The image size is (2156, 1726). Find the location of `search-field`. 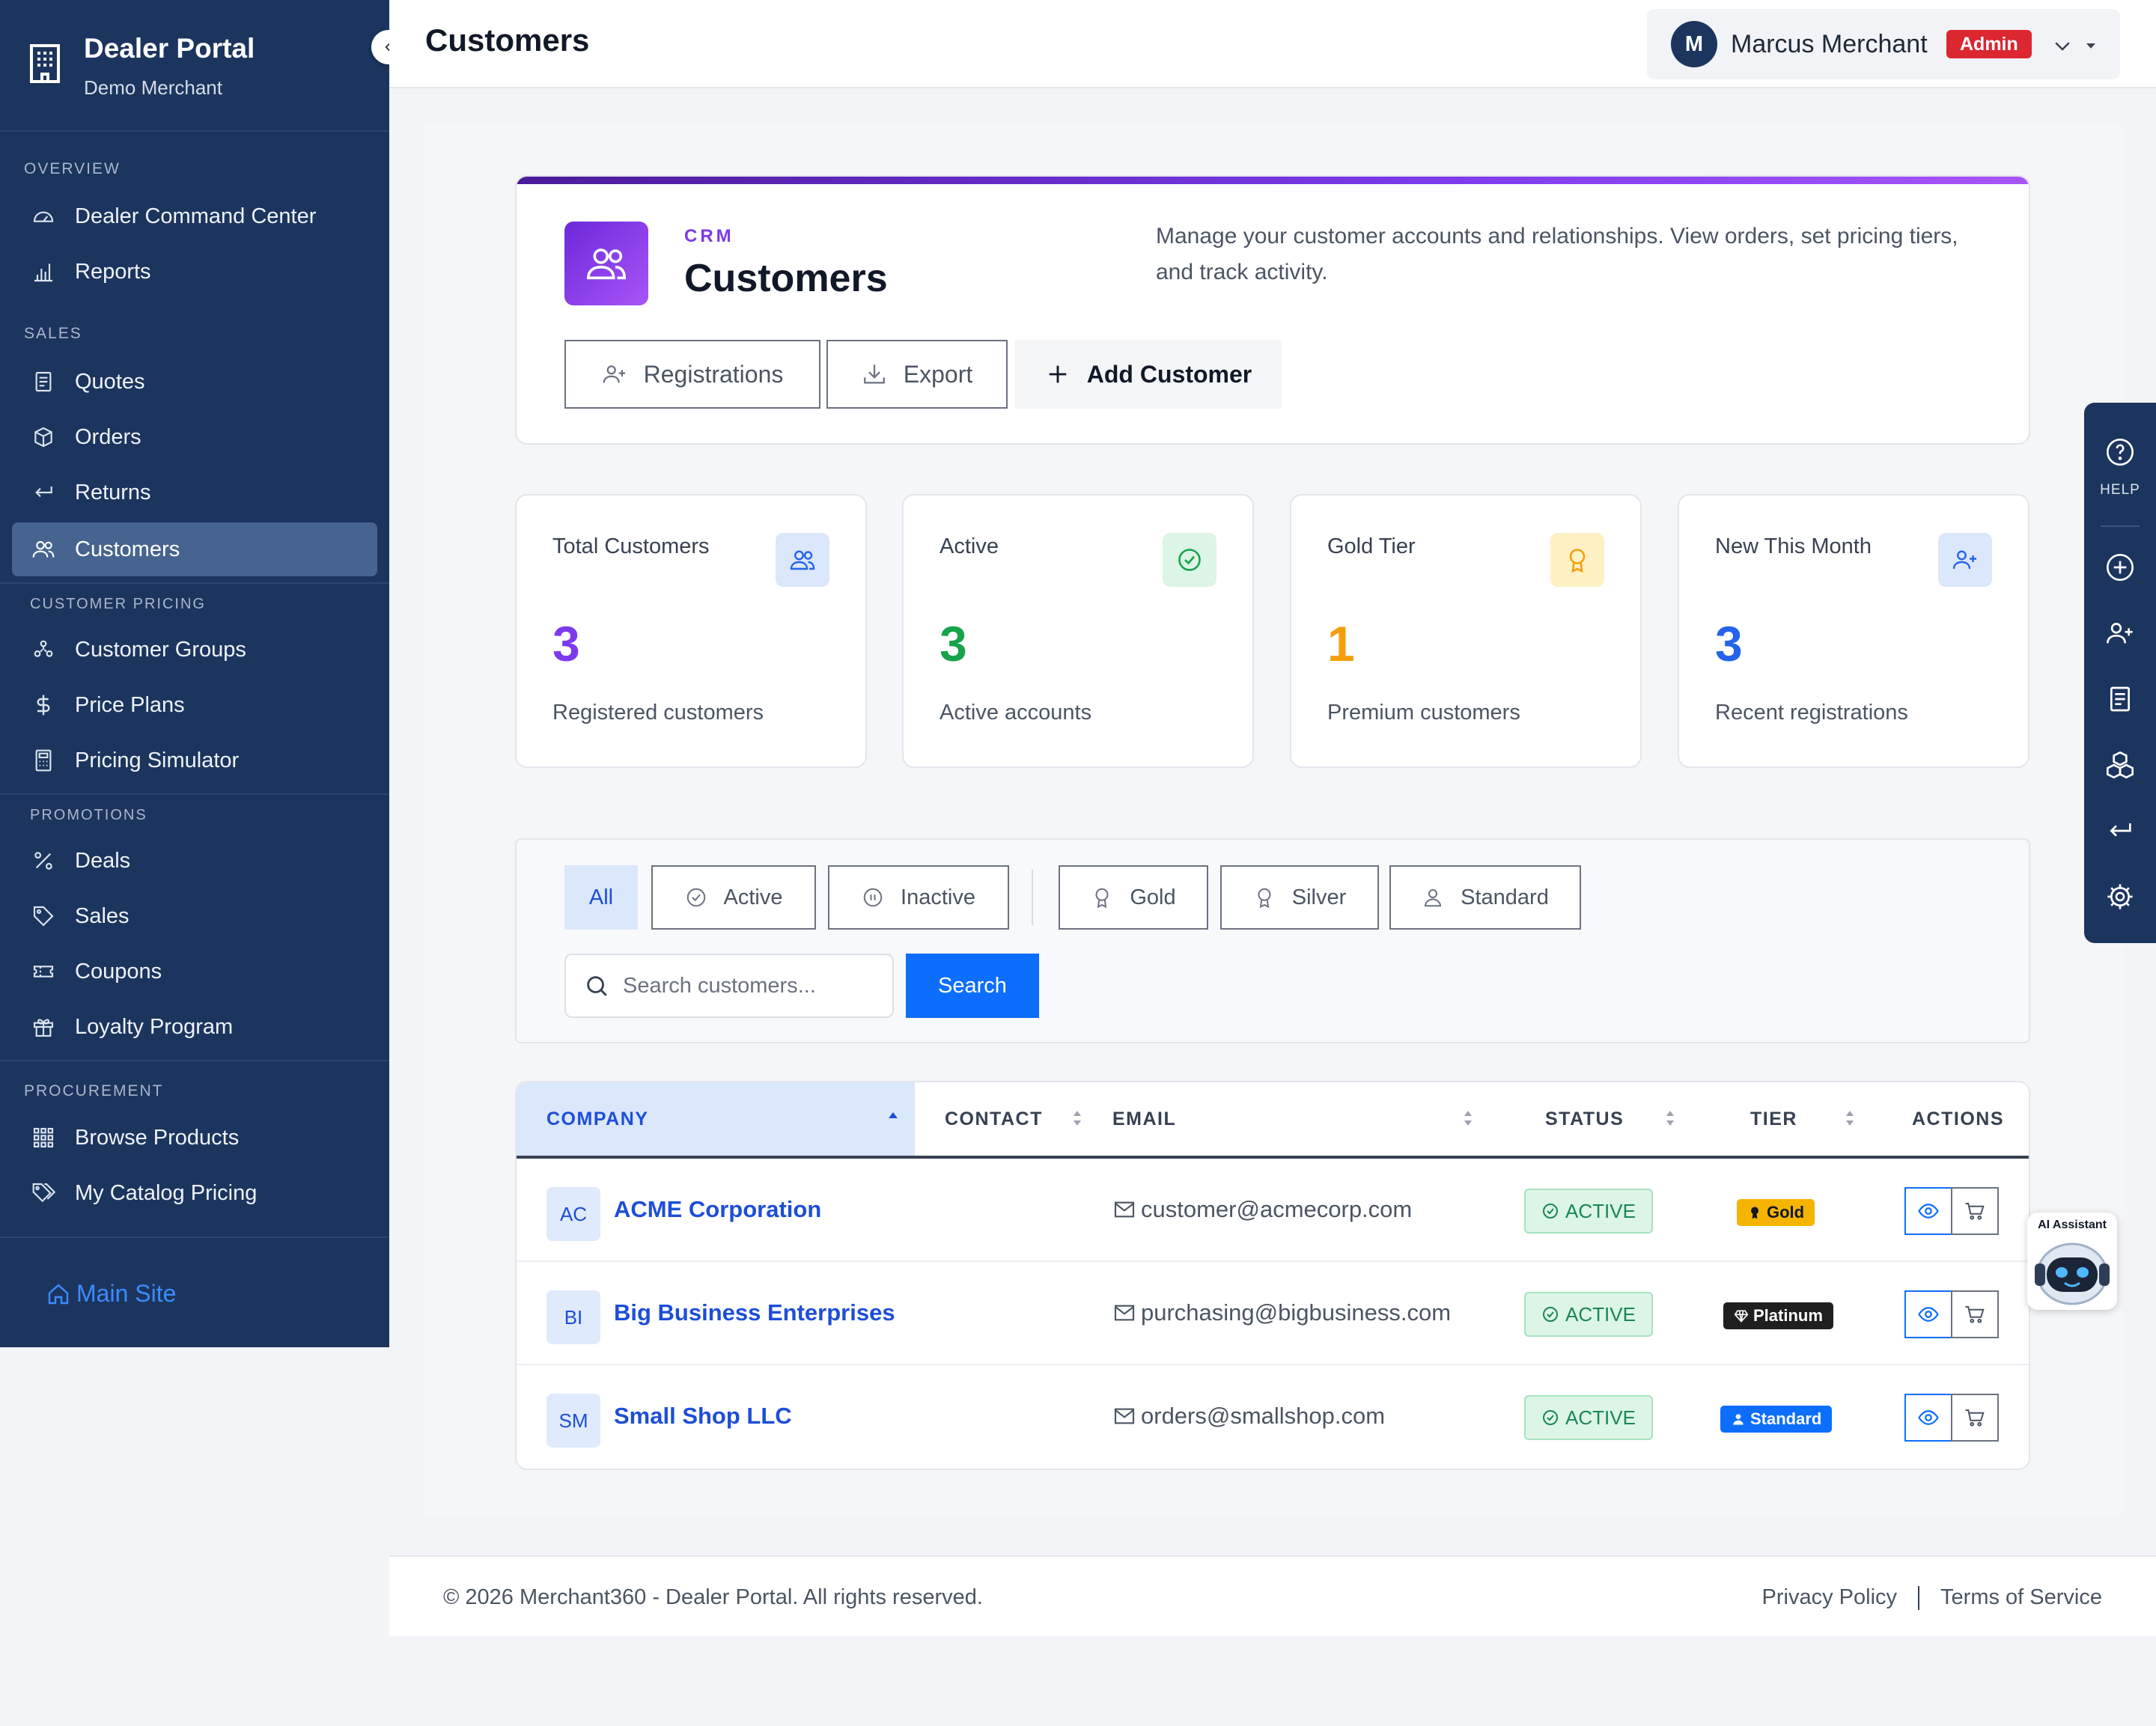

search-field is located at coordinates (729, 986).